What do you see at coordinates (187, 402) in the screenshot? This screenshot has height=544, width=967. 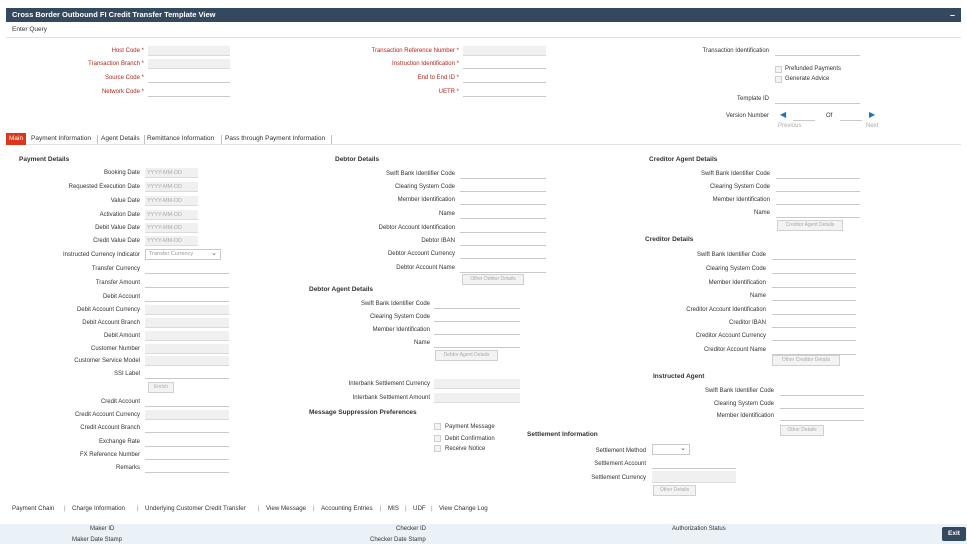 I see `credit-account-field` at bounding box center [187, 402].